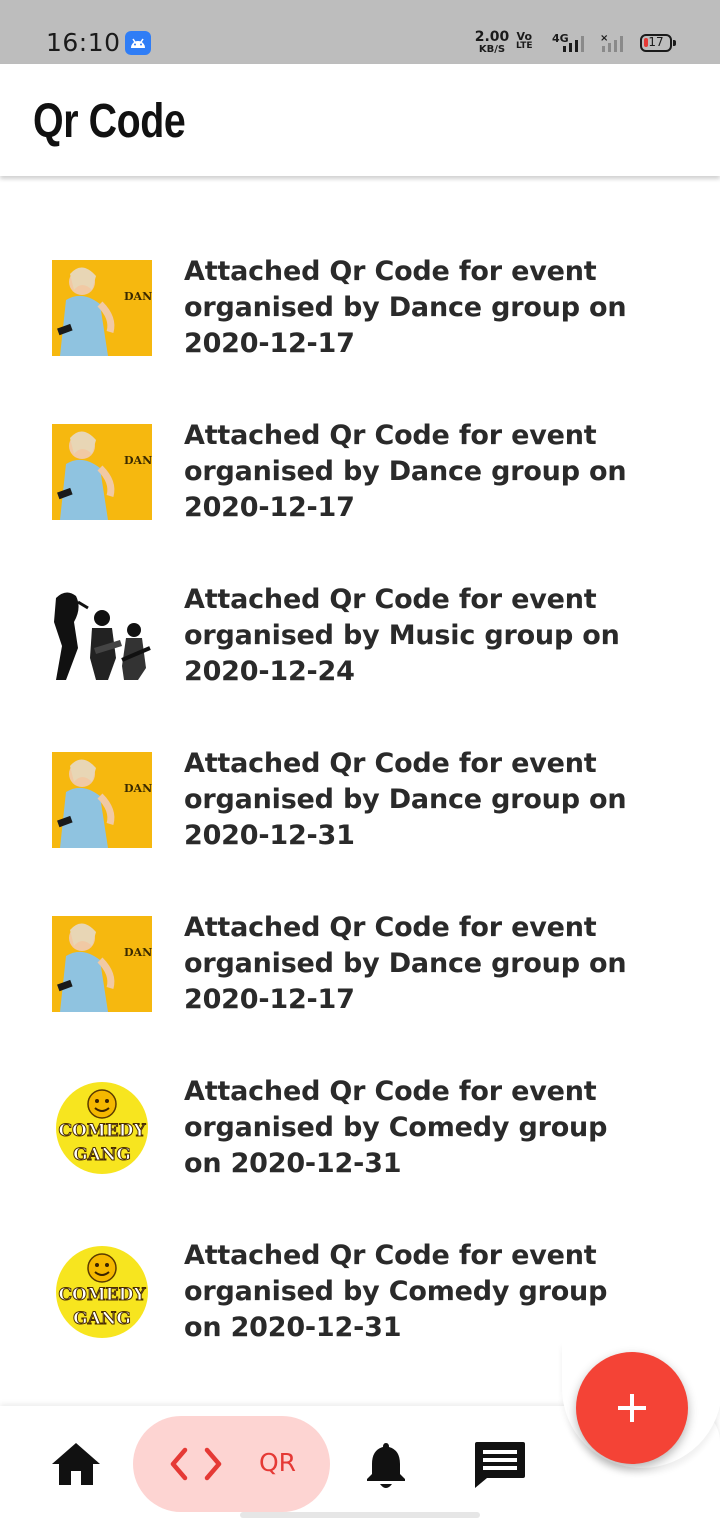 This screenshot has width=720, height=1520. I want to click on add-button, so click(632, 1408).